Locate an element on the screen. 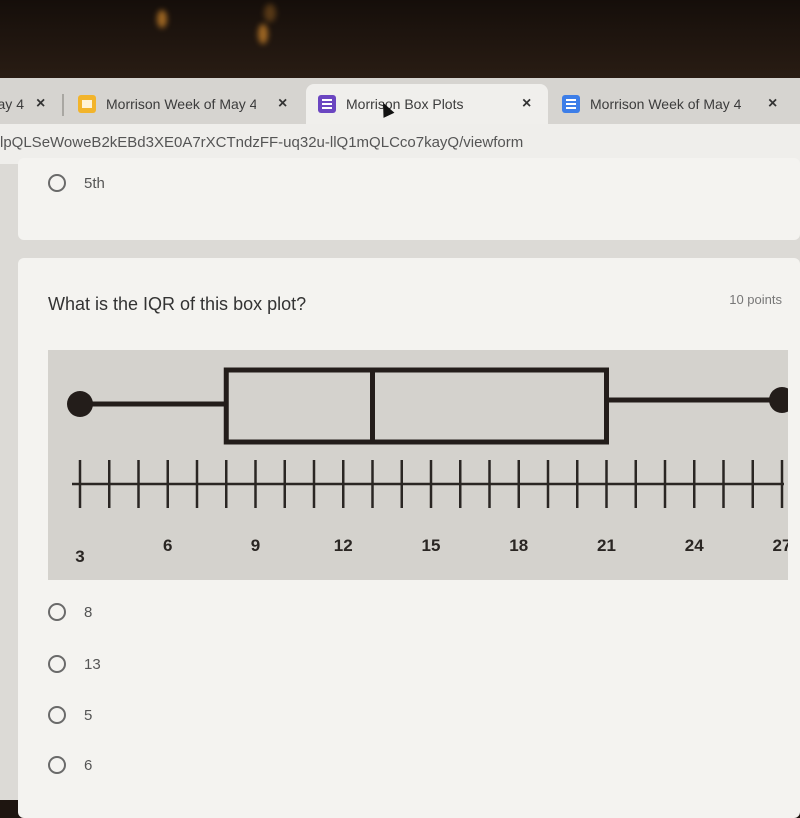 This screenshot has width=800, height=818. tick-label: 18 is located at coordinates (518, 545).